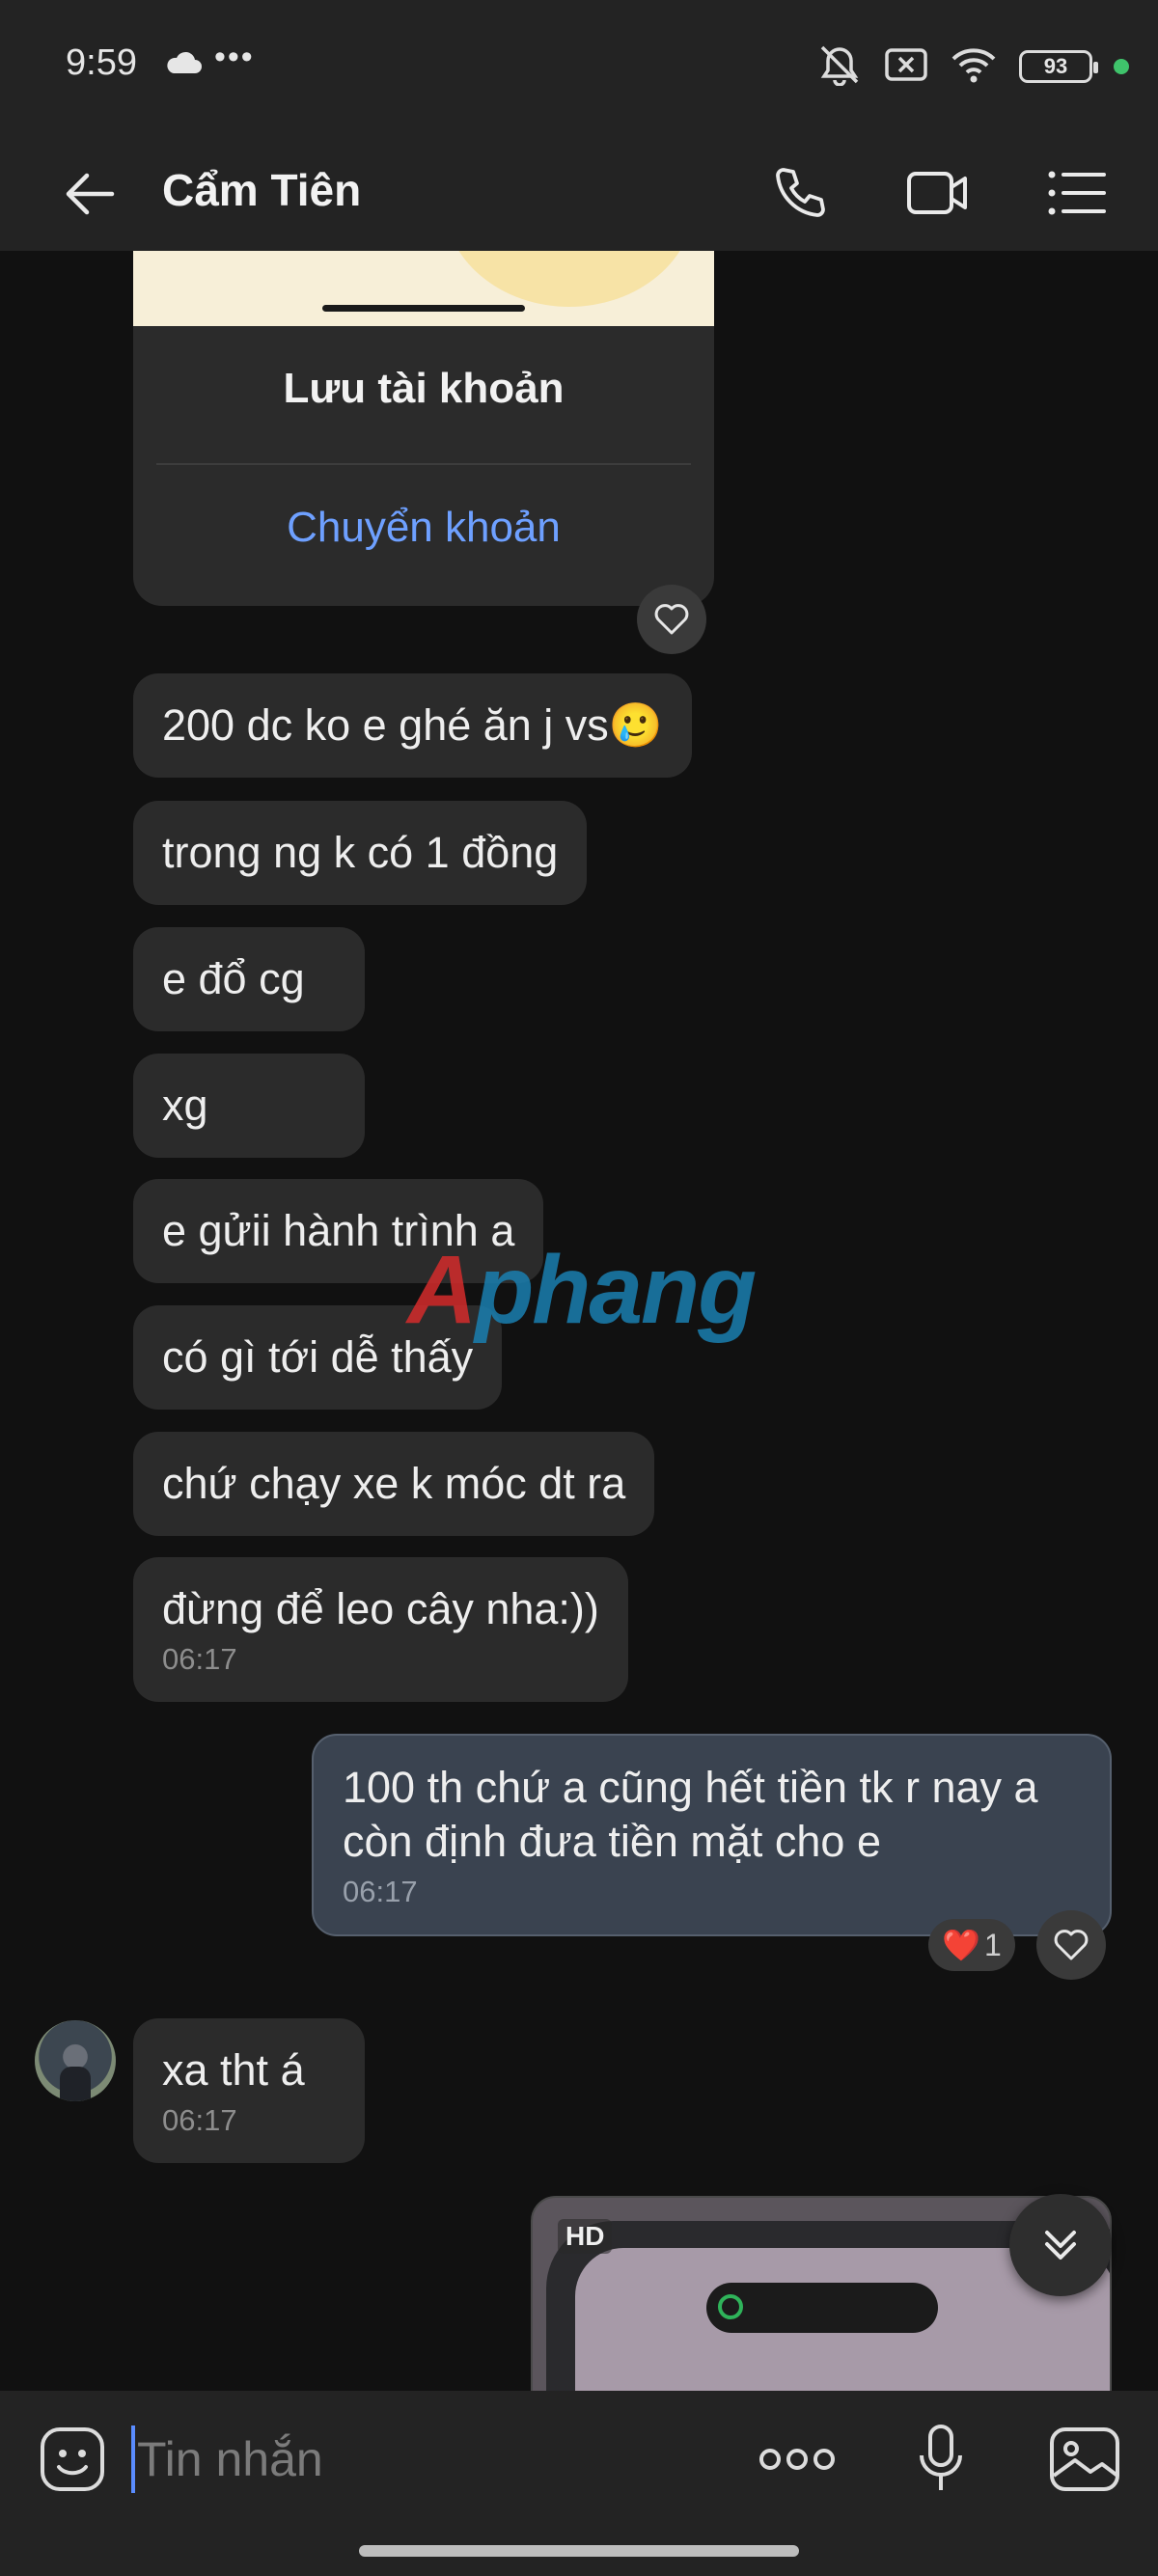  Describe the element at coordinates (101, 63) in the screenshot. I see `status-time: 9:59` at that location.